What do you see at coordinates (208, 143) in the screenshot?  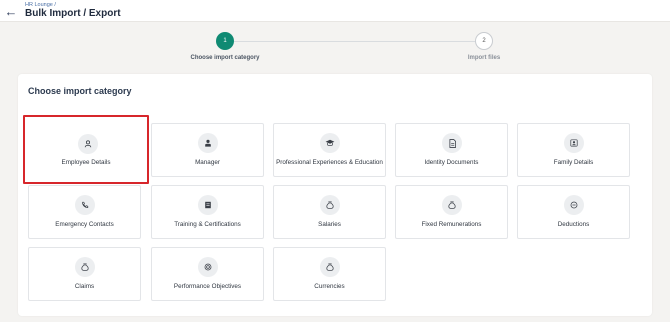 I see `manager-icon` at bounding box center [208, 143].